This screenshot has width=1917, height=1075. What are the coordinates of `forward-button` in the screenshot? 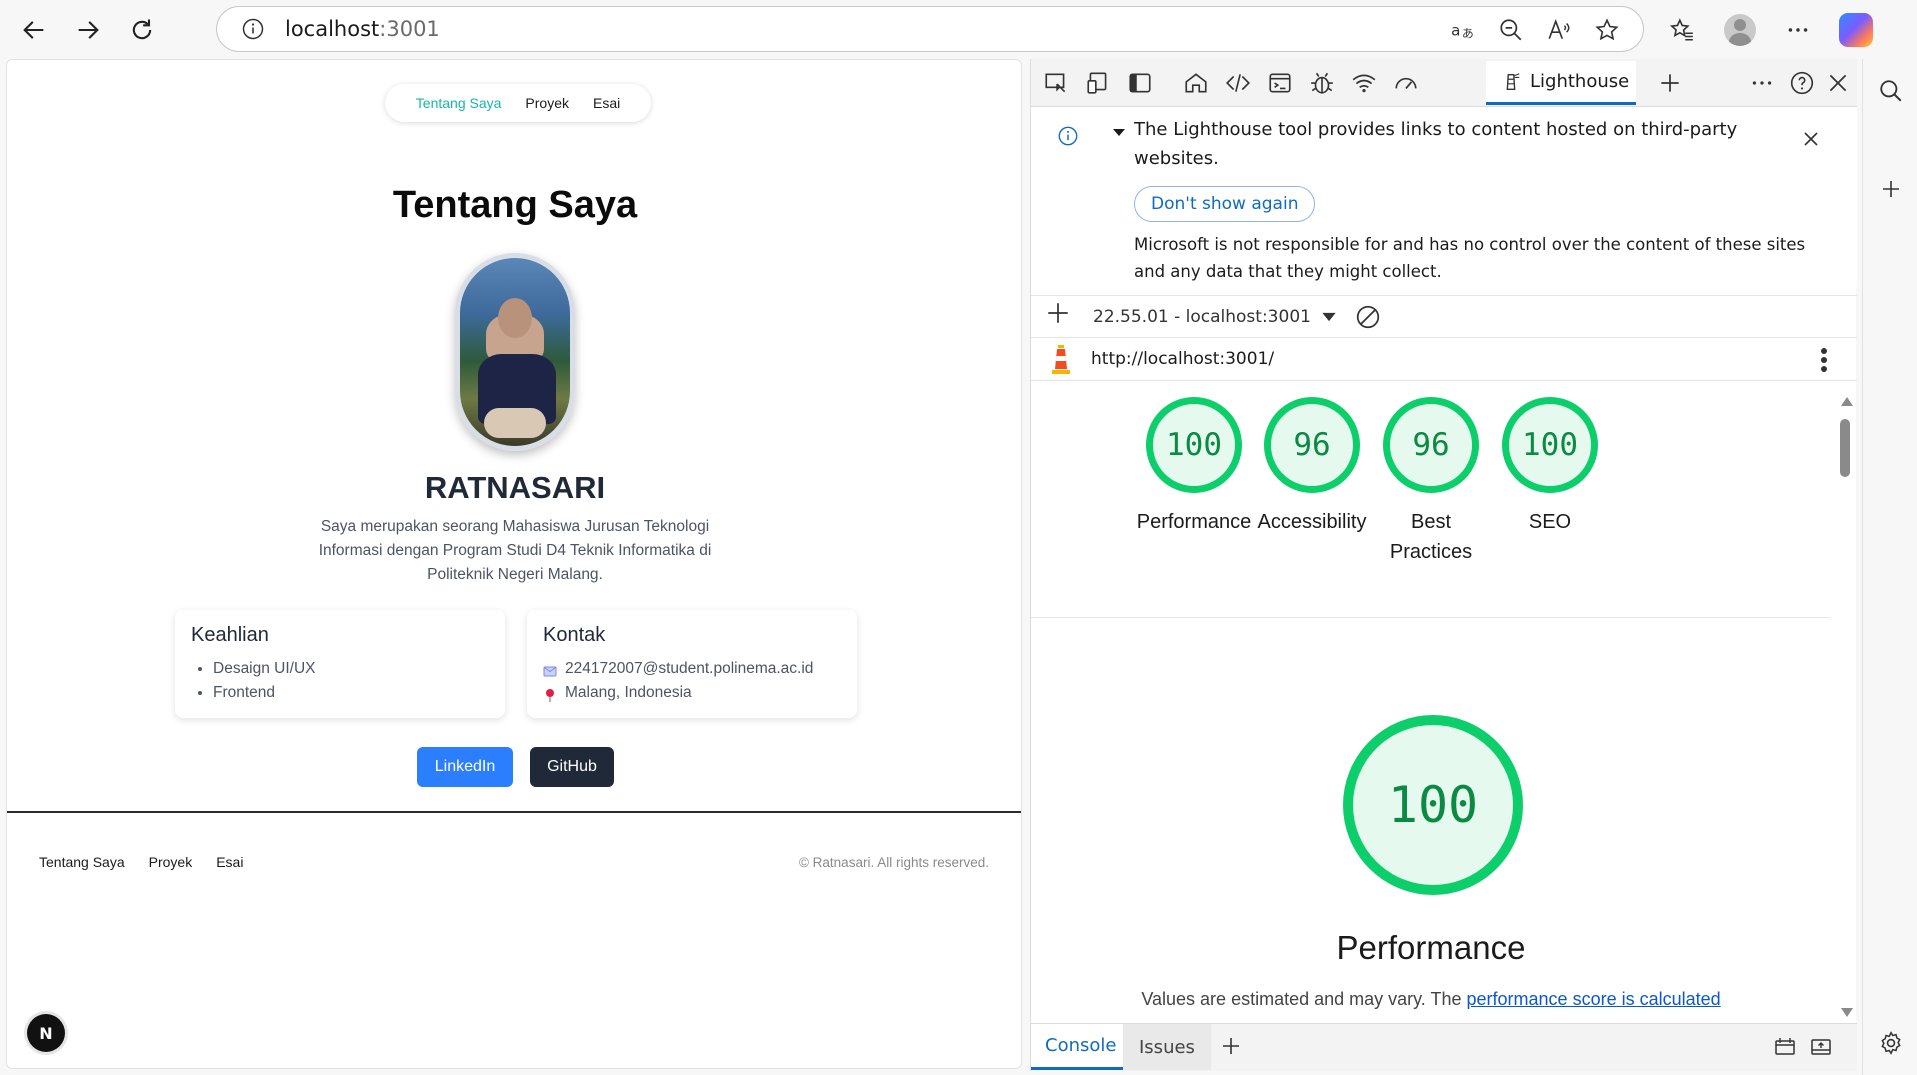 It's located at (88, 30).